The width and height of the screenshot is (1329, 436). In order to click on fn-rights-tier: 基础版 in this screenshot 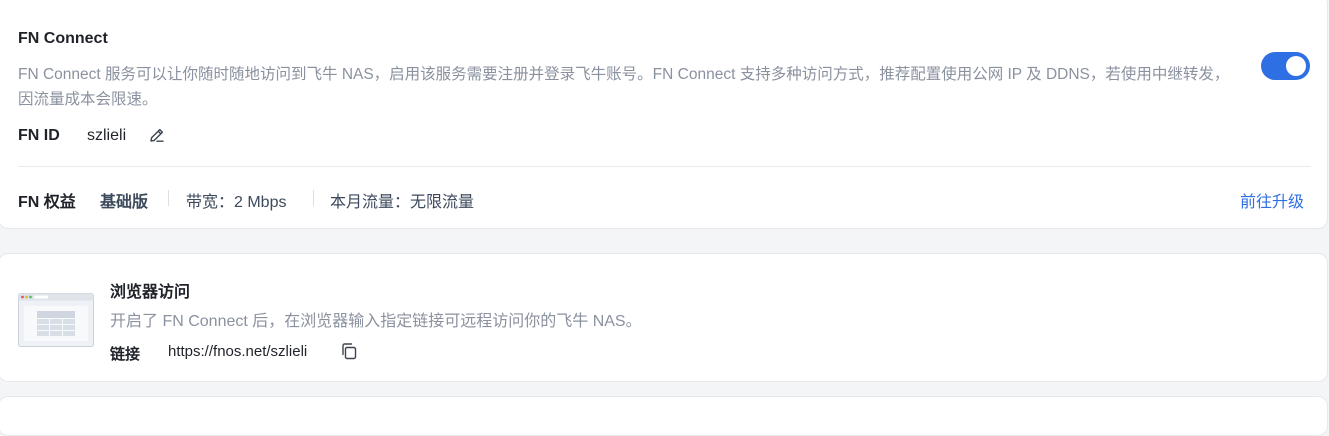, I will do `click(124, 202)`.